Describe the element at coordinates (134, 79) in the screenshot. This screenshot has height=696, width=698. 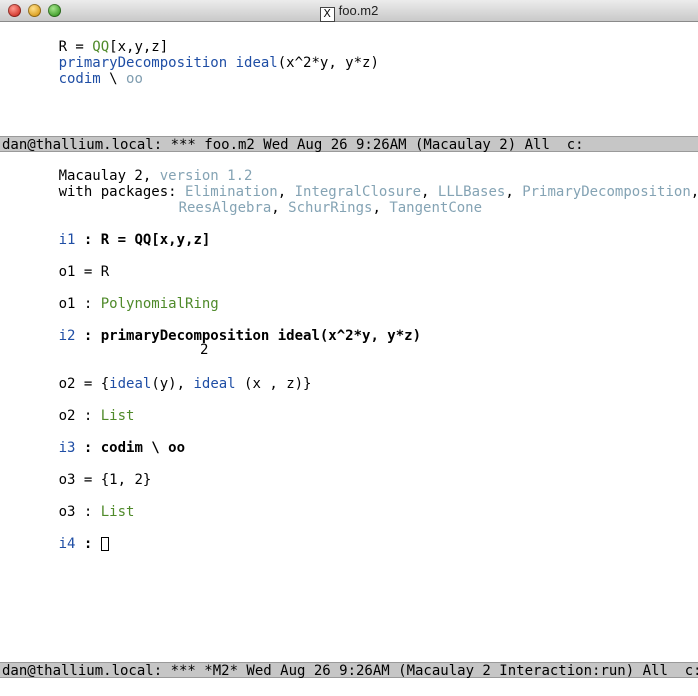
I see `code-variable: oo` at that location.